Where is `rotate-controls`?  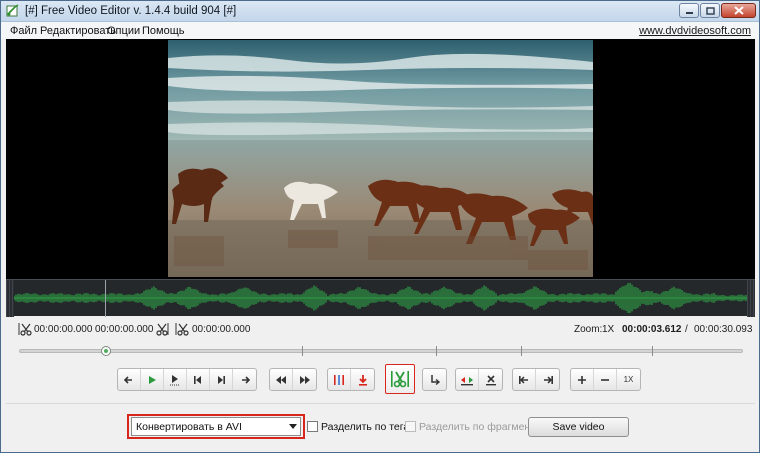
rotate-controls is located at coordinates (434, 379).